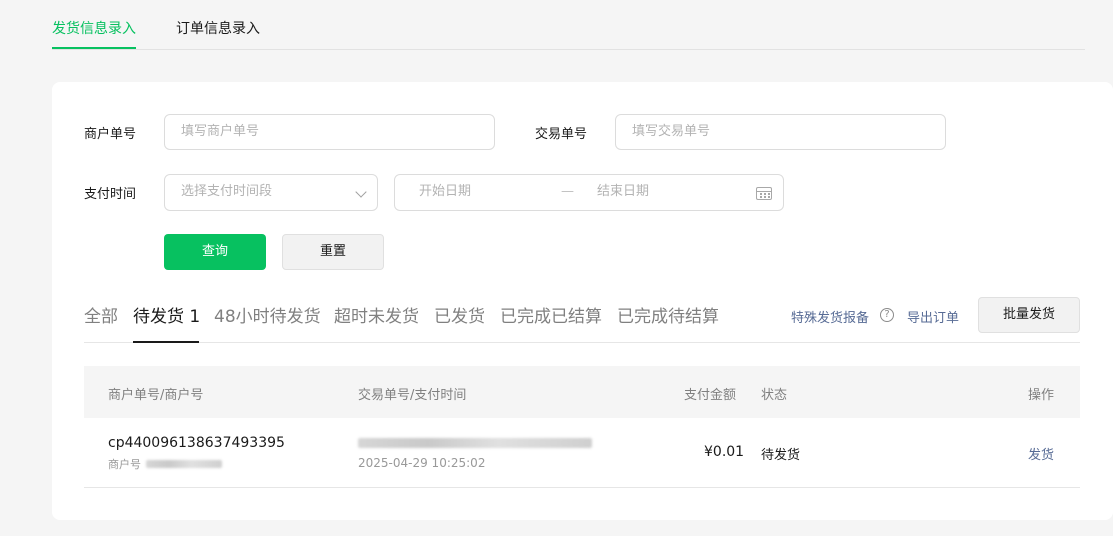 The image size is (1113, 536). I want to click on status-tab-all: 全部, so click(101, 314).